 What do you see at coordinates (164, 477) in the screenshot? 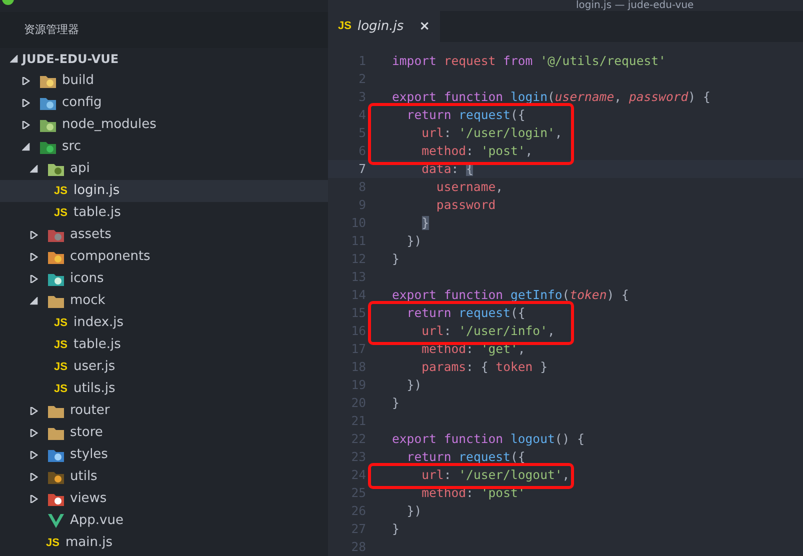
I see `tree-item: utils` at bounding box center [164, 477].